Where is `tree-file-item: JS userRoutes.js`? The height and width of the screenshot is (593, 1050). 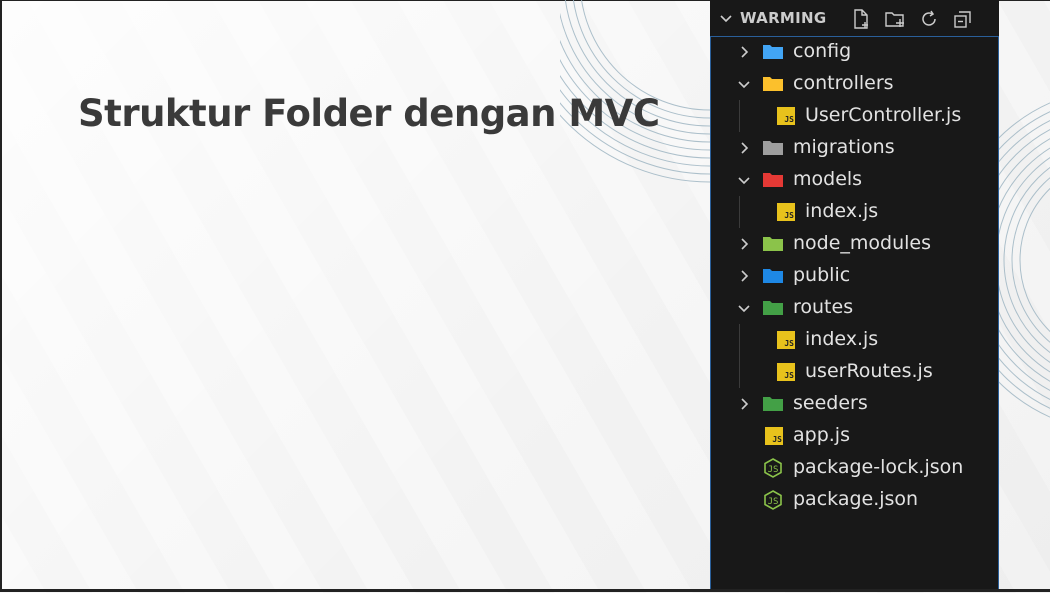
tree-file-item: JS userRoutes.js is located at coordinates (854, 372).